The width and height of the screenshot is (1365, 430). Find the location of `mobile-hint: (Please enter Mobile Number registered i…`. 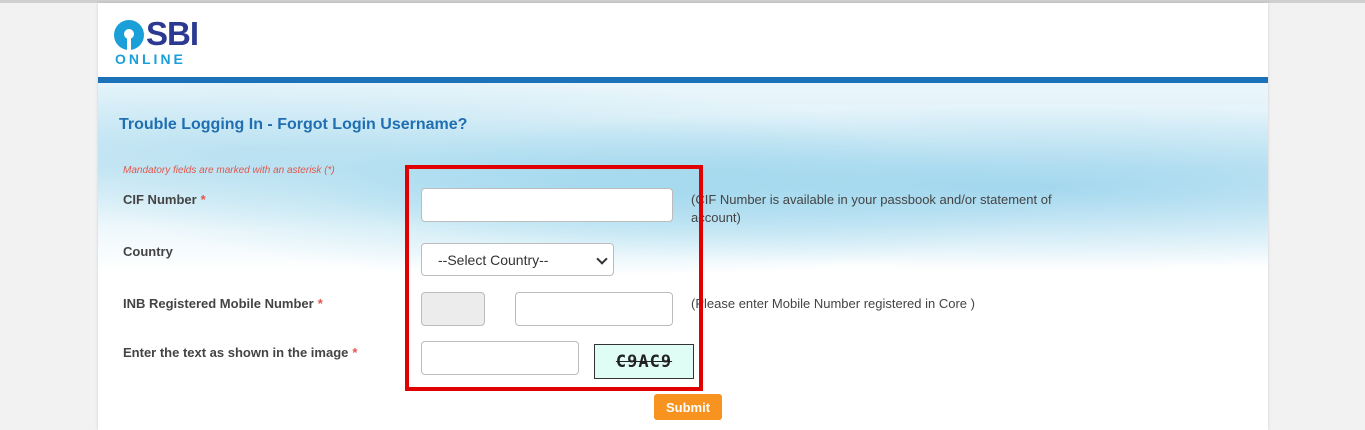

mobile-hint: (Please enter Mobile Number registered i… is located at coordinates (833, 303).